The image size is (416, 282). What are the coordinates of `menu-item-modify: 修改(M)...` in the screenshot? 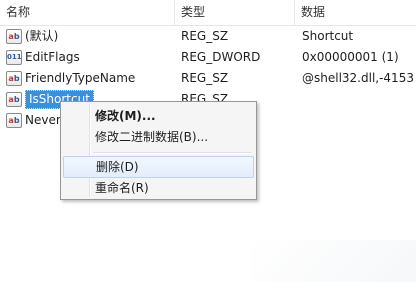 It's located at (158, 116).